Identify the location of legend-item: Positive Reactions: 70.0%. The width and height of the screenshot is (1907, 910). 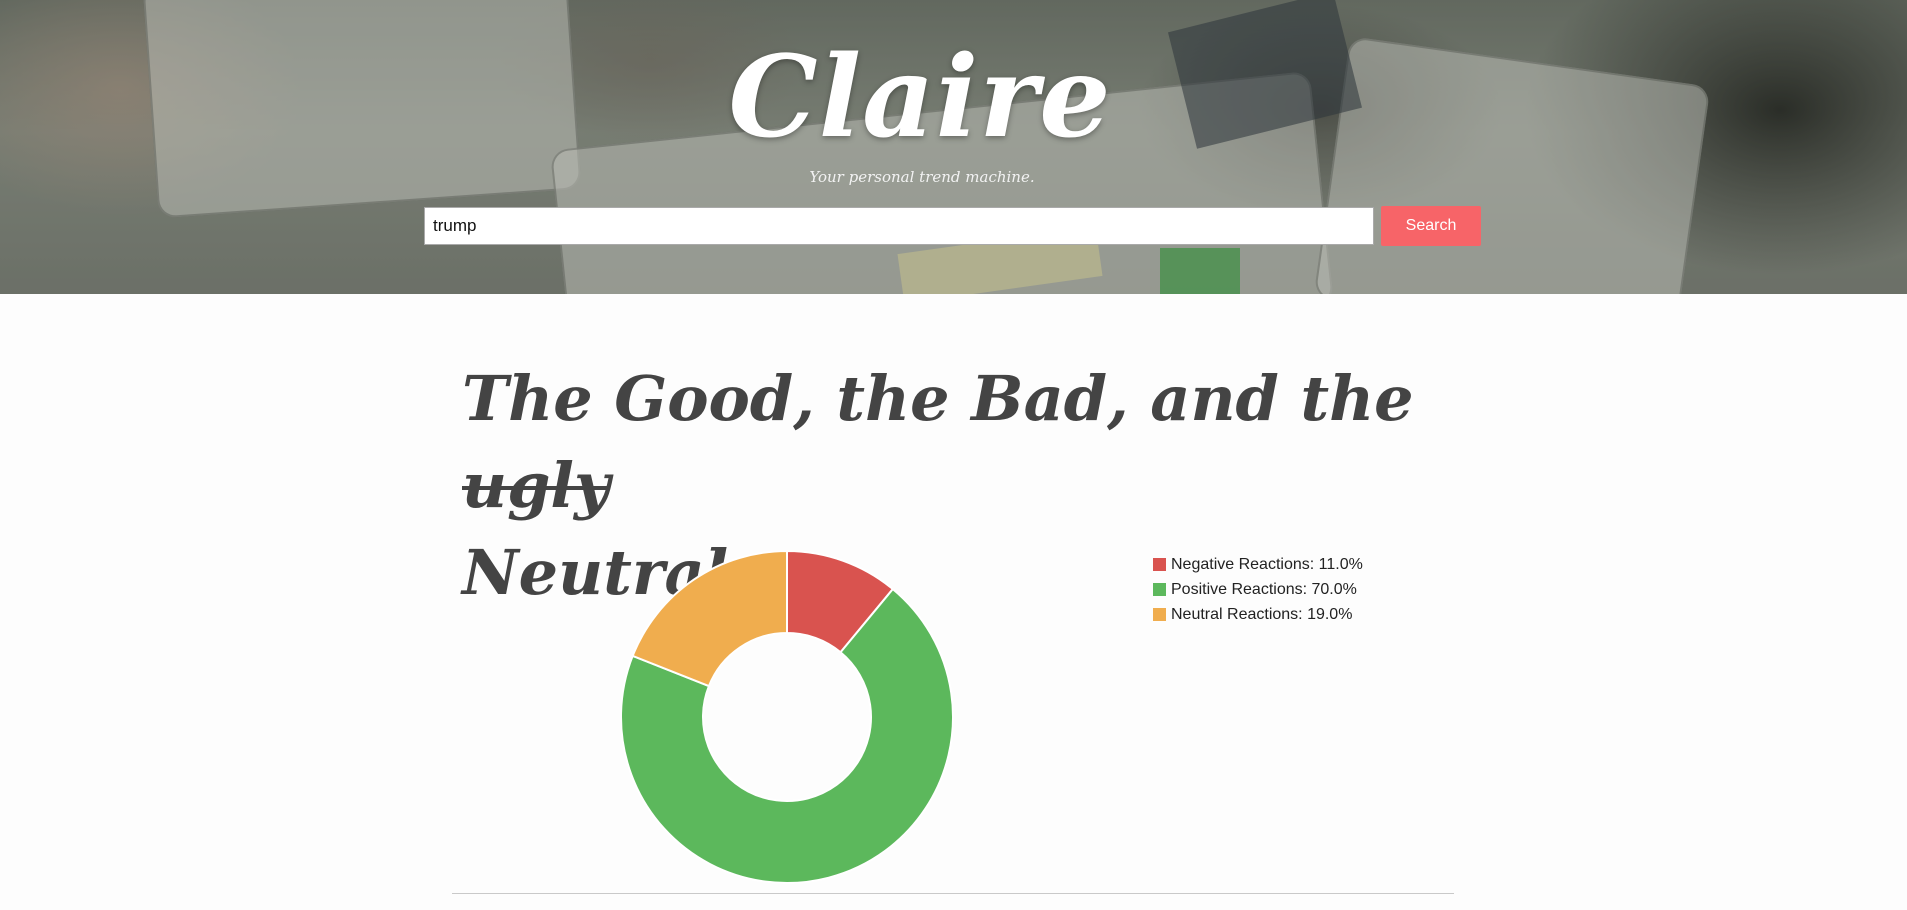
(1258, 589).